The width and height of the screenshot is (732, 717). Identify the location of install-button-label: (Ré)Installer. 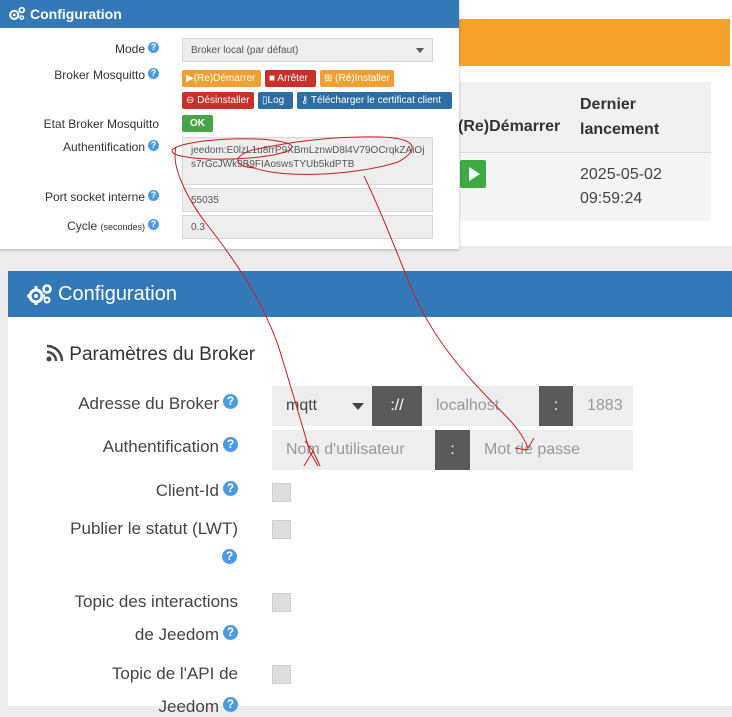
(362, 78).